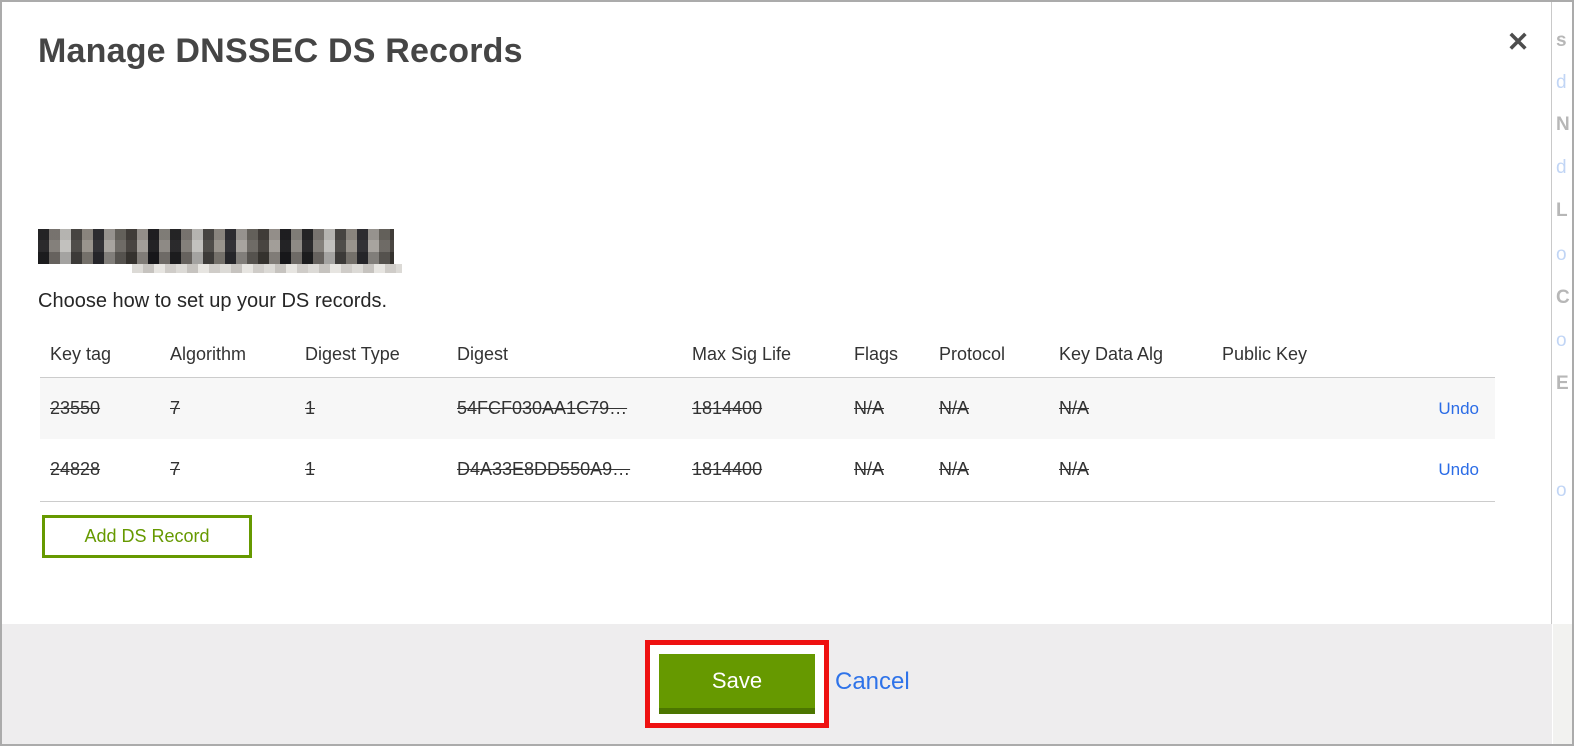 This screenshot has height=746, width=1574. Describe the element at coordinates (1299, 355) in the screenshot. I see `col-header-public-key: Public Key` at that location.